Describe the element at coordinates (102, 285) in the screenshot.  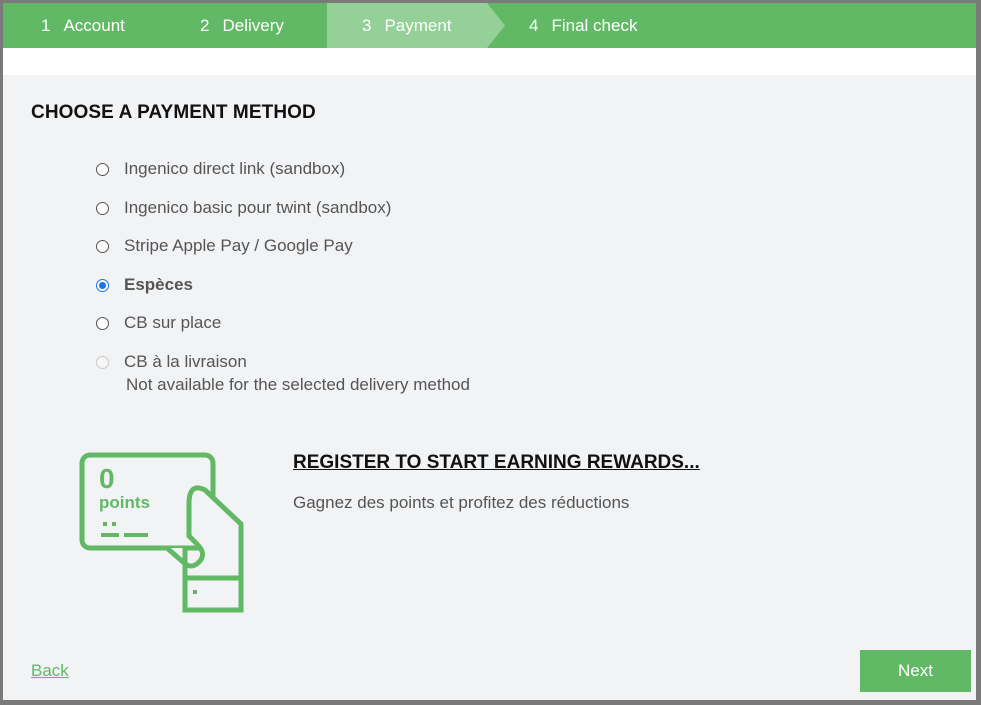
I see `radio-button-checked` at that location.